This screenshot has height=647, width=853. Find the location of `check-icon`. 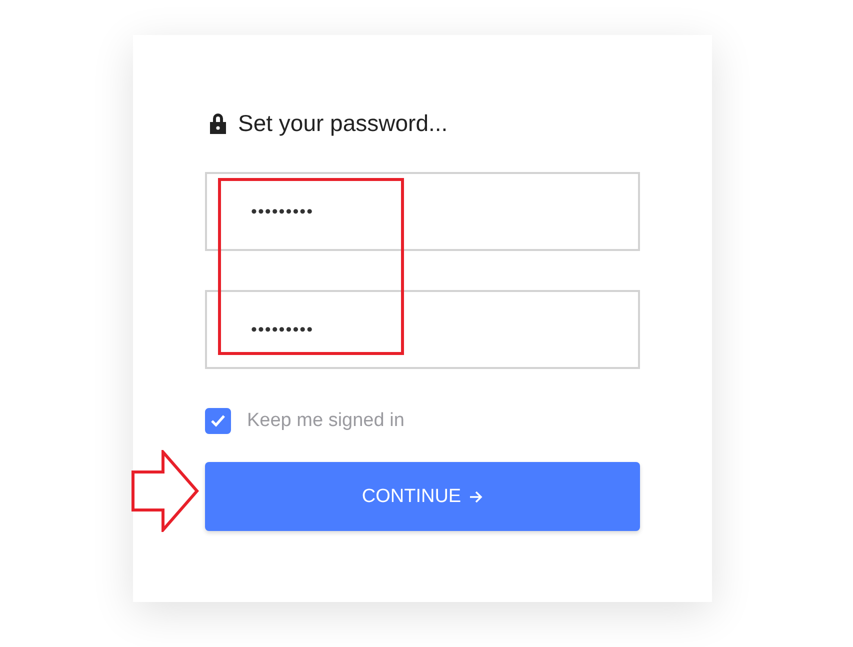

check-icon is located at coordinates (218, 421).